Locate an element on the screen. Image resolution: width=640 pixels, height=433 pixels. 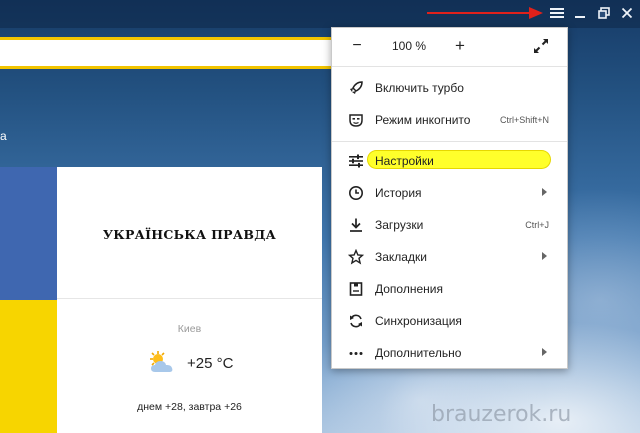
zoom-row: − 100 % + is located at coordinates (449, 47).